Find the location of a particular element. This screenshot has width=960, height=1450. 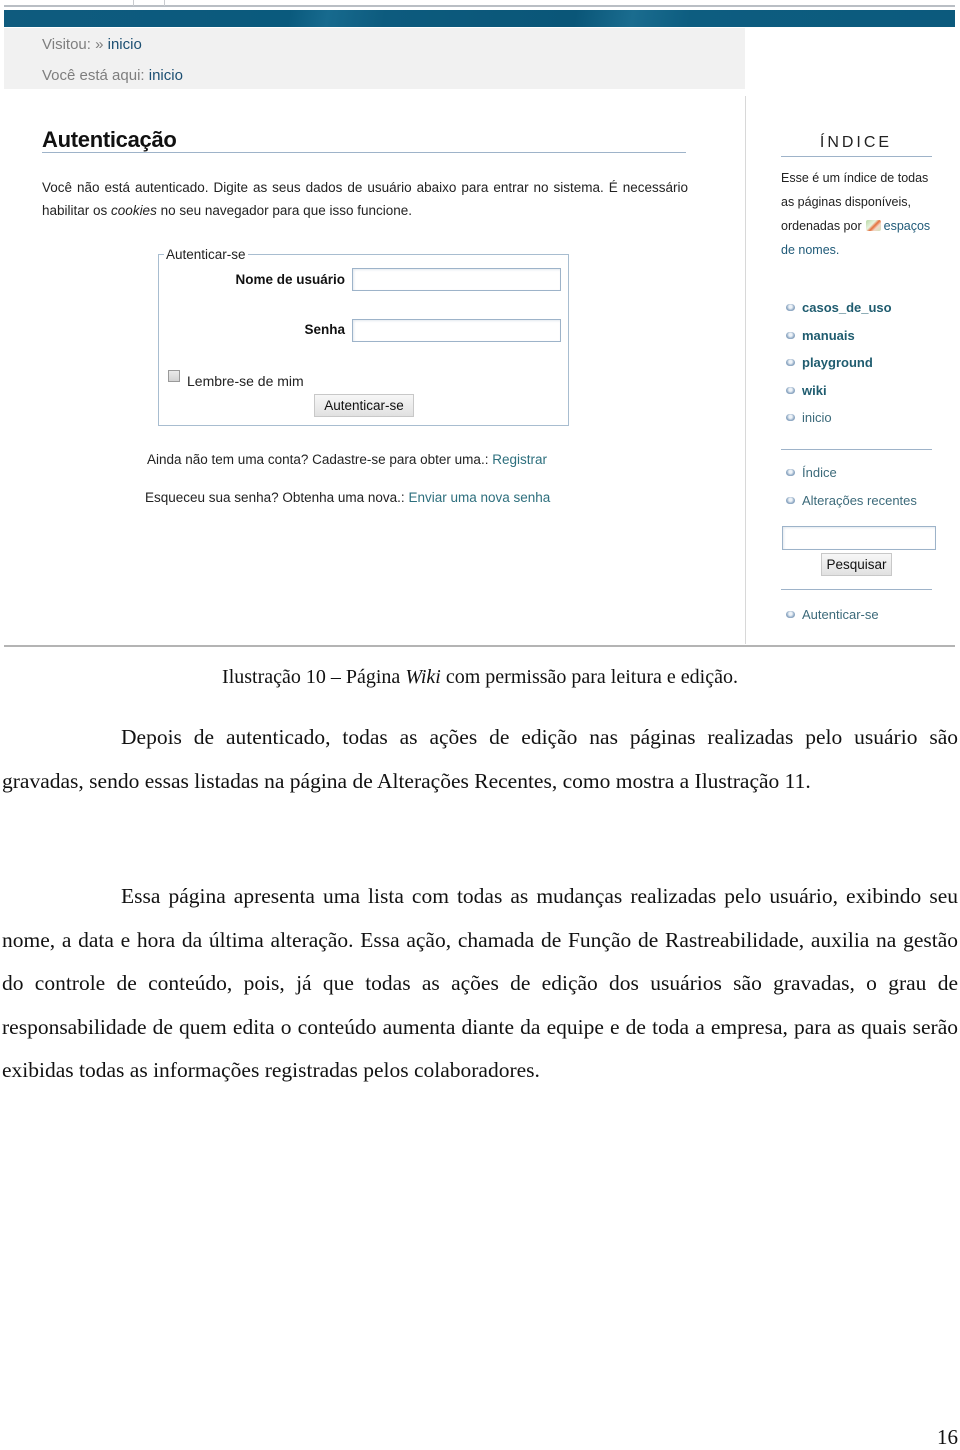

sidebar-divider is located at coordinates (745, 370).